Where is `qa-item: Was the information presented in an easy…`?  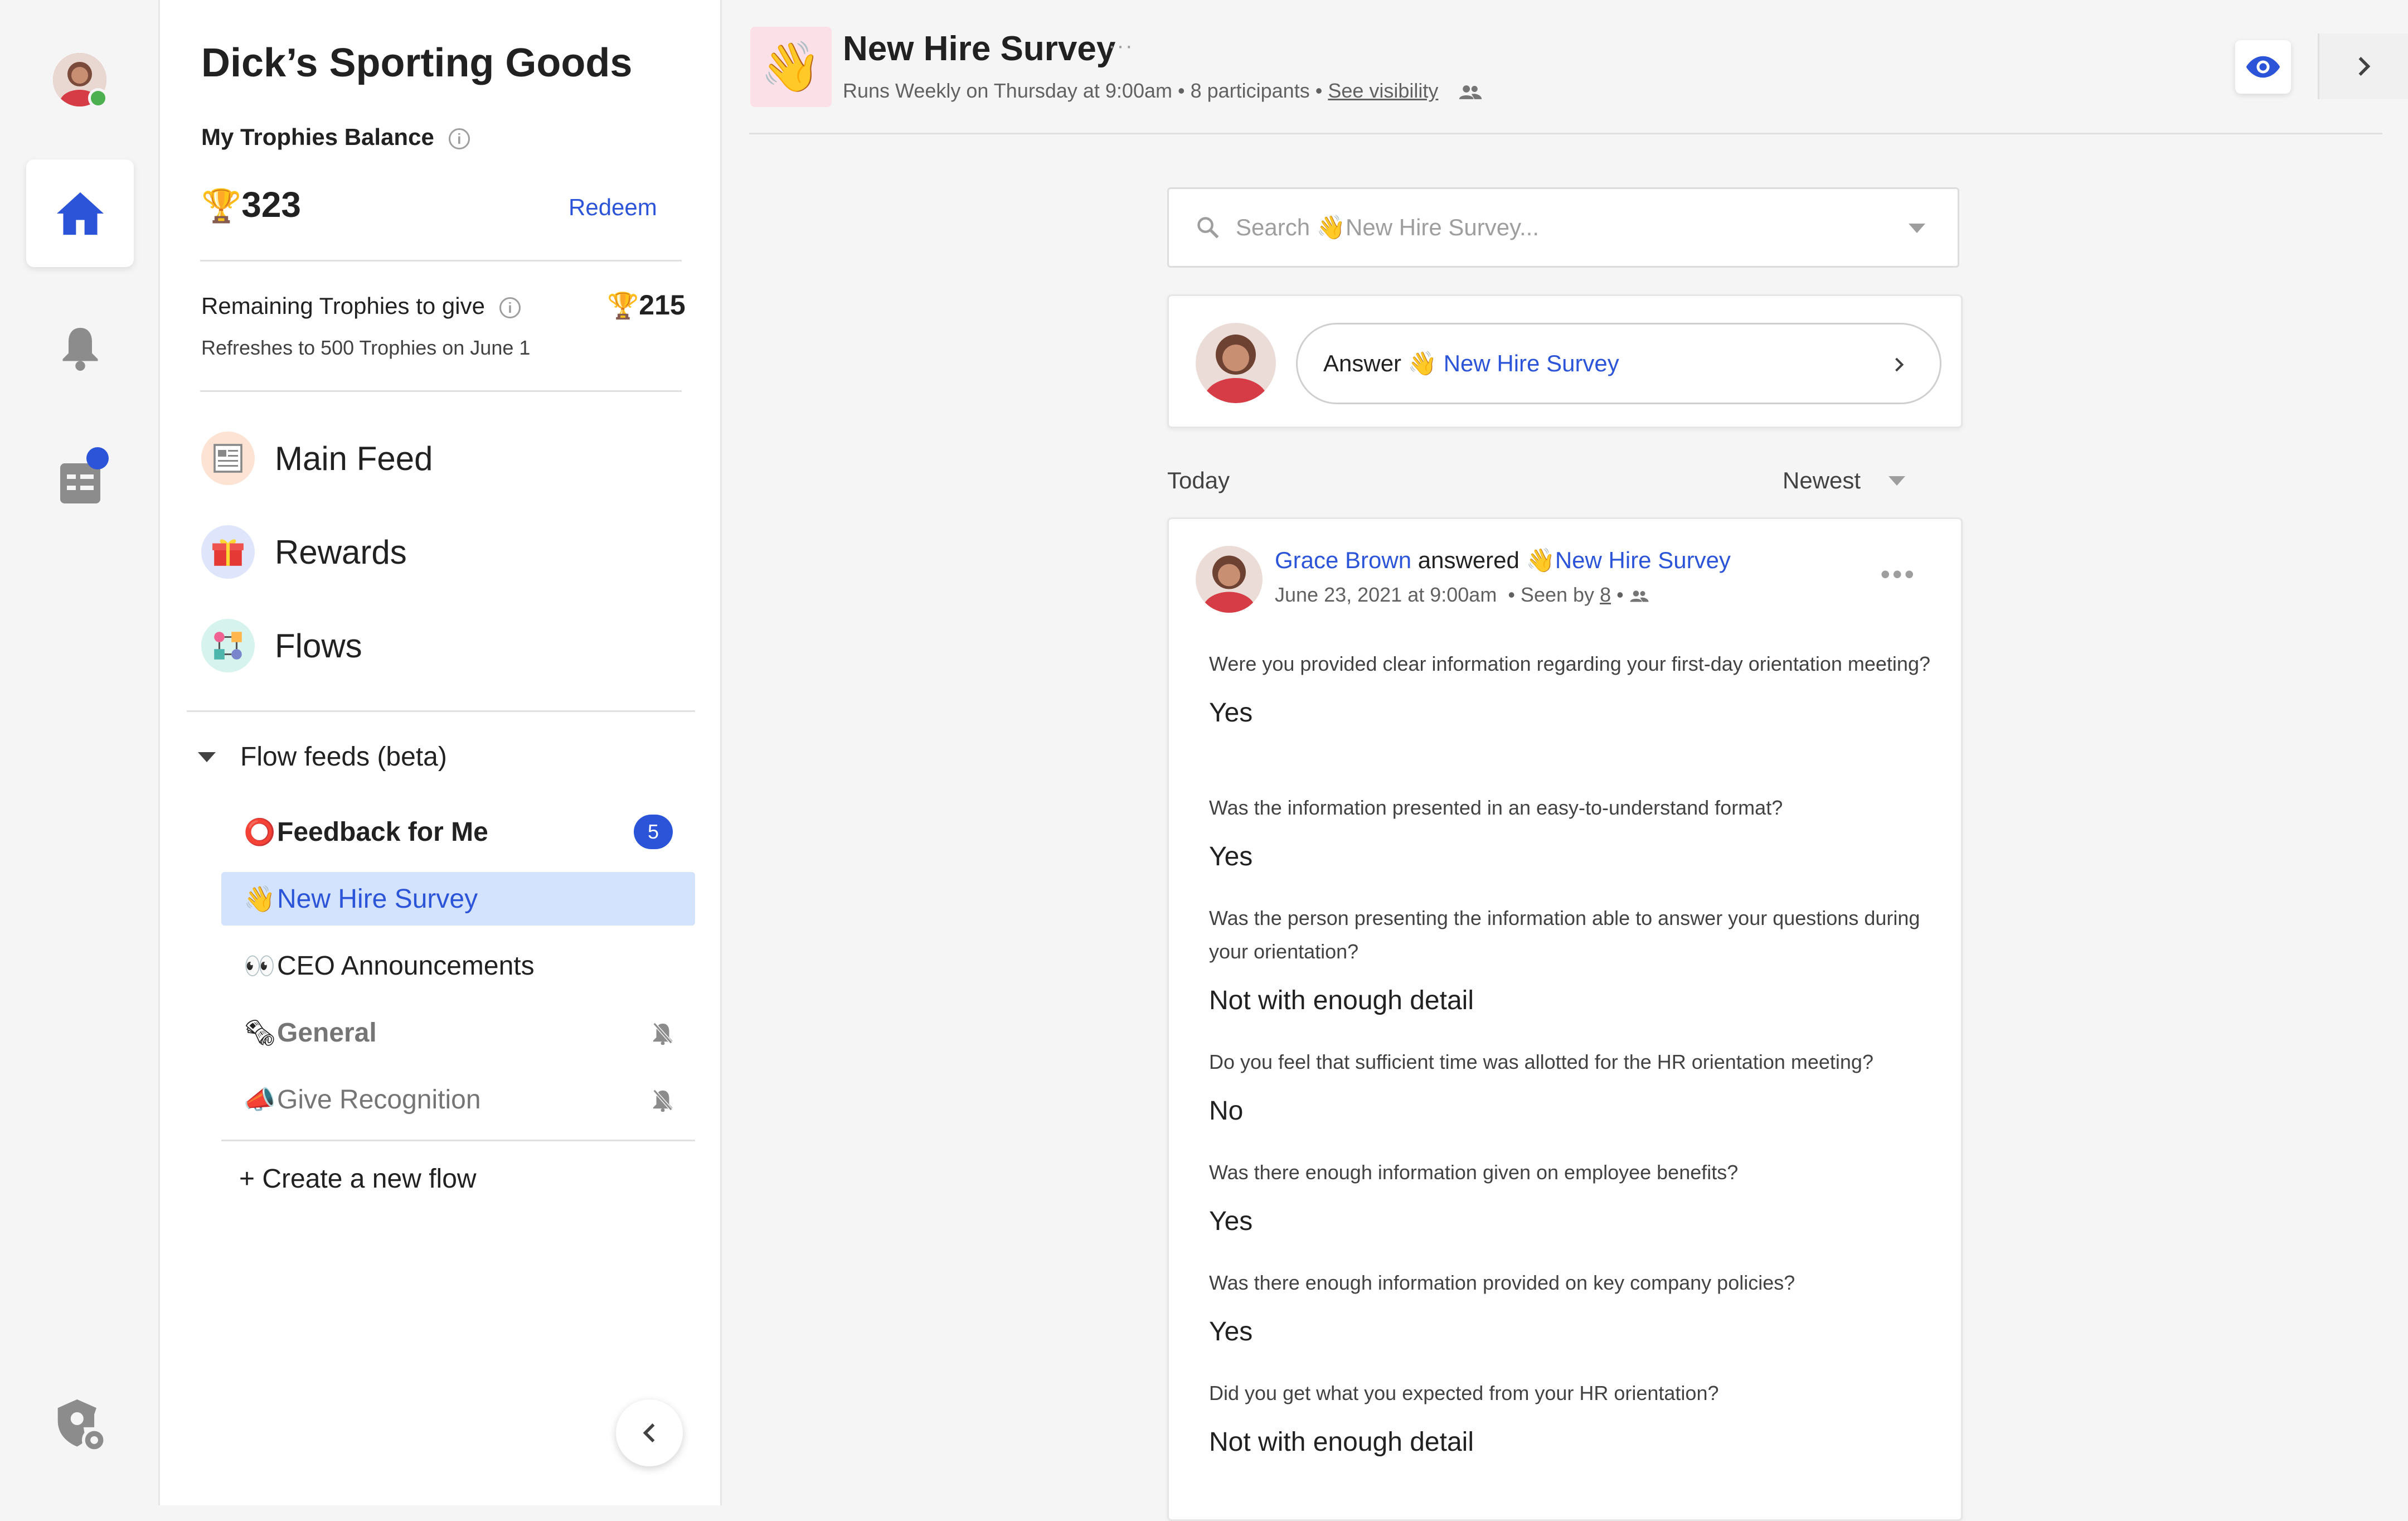
qa-item: Was the information presented in an easy… is located at coordinates (1572, 831).